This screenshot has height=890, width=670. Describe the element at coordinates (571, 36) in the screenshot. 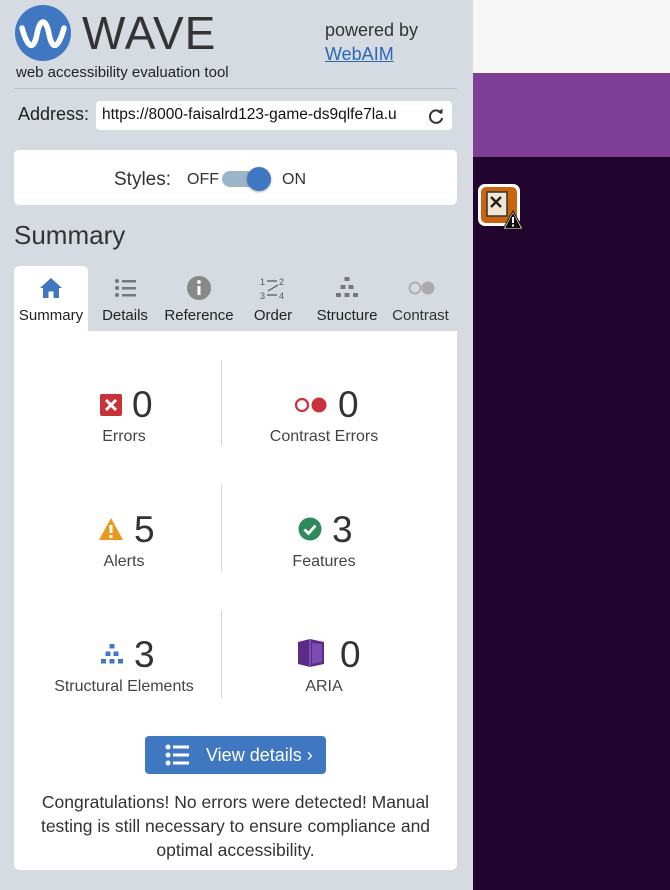

I see `page-header-area` at that location.